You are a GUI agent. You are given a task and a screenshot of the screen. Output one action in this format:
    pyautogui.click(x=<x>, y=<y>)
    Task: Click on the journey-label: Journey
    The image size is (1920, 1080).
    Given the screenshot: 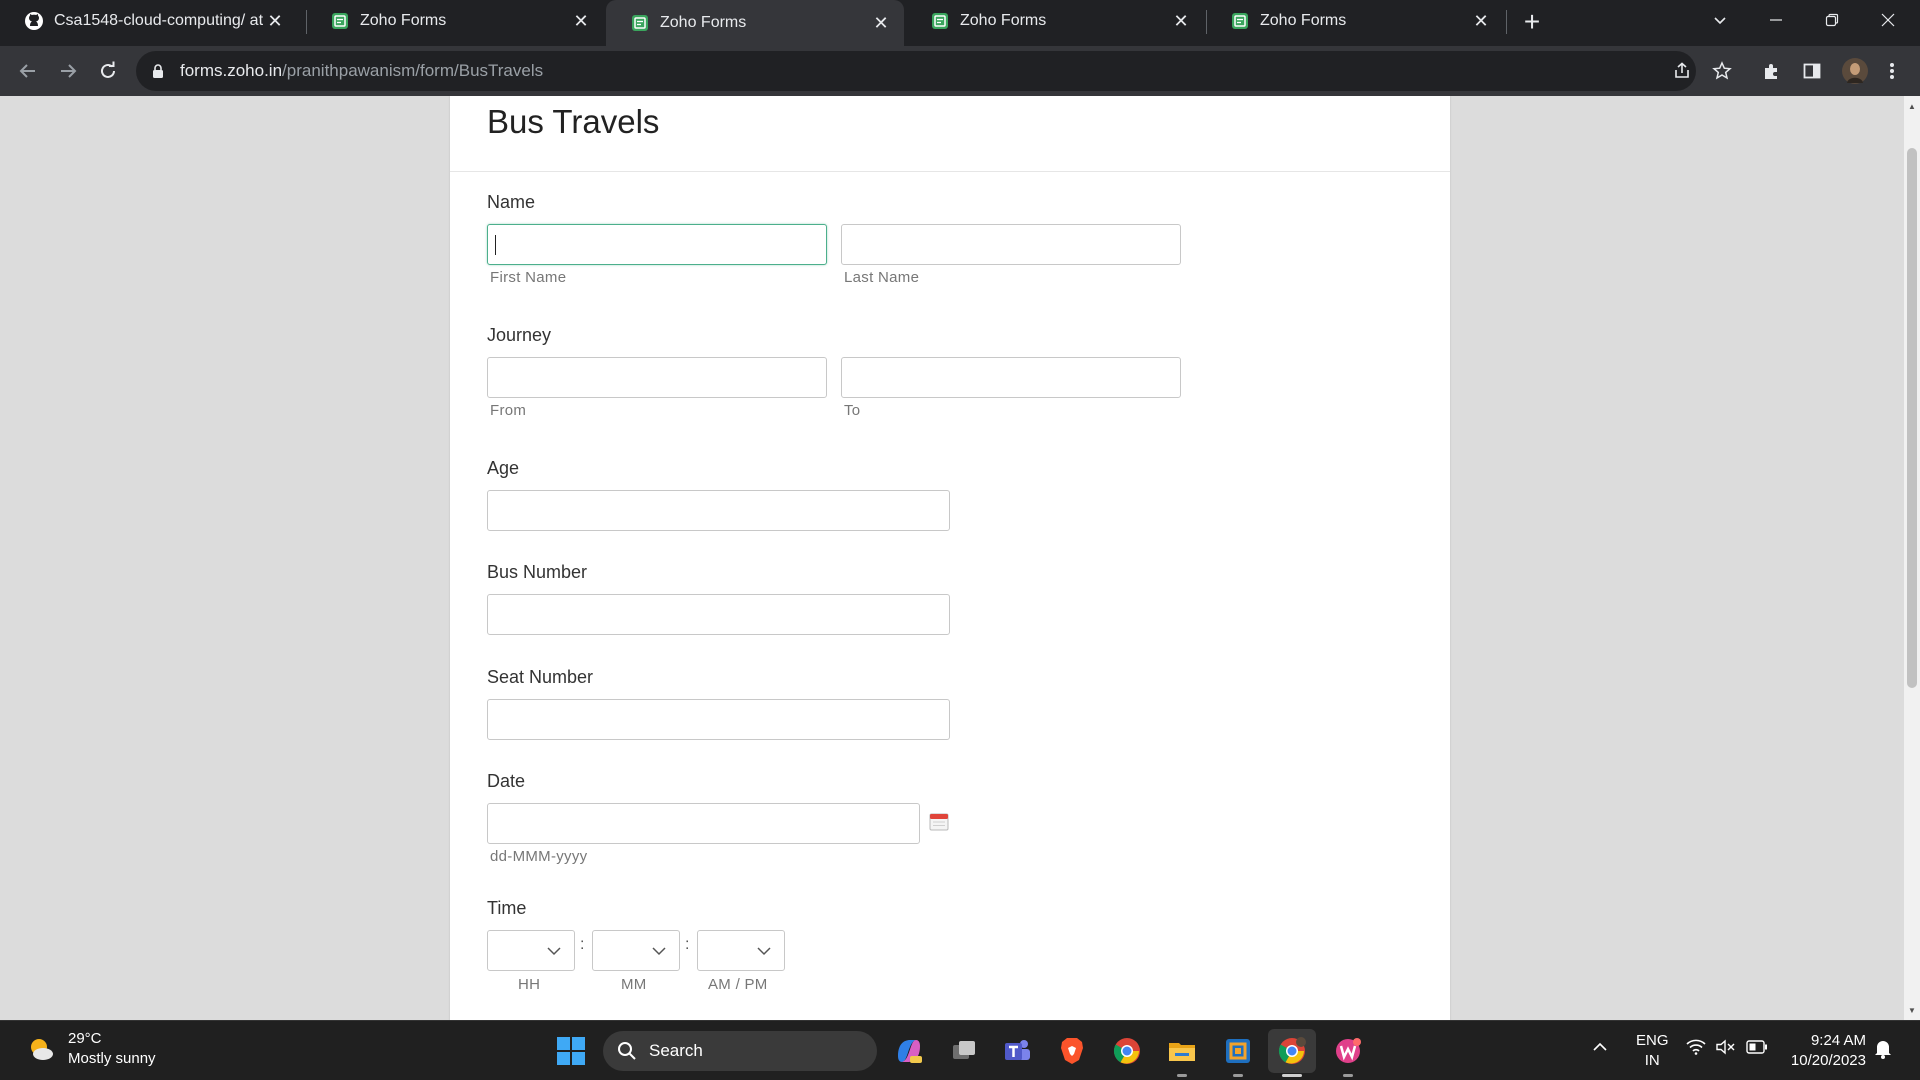 What is the action you would take?
    pyautogui.click(x=519, y=335)
    